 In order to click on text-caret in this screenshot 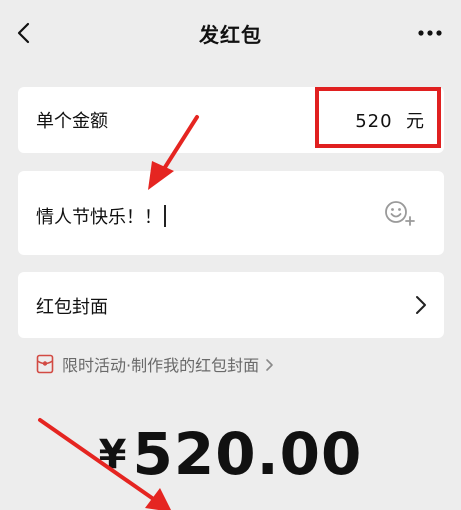, I will do `click(165, 216)`.